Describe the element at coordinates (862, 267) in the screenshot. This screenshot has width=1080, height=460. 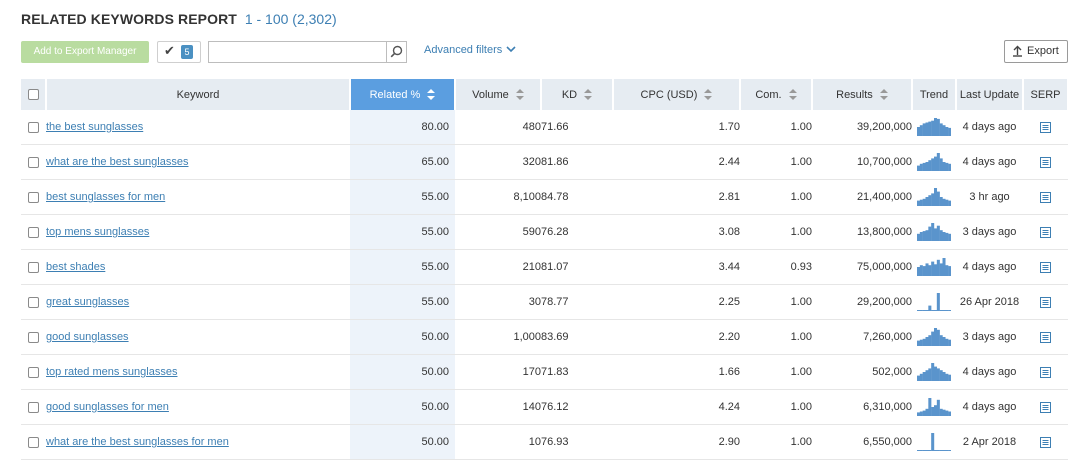
I see `results-cell: 75,000,000` at that location.